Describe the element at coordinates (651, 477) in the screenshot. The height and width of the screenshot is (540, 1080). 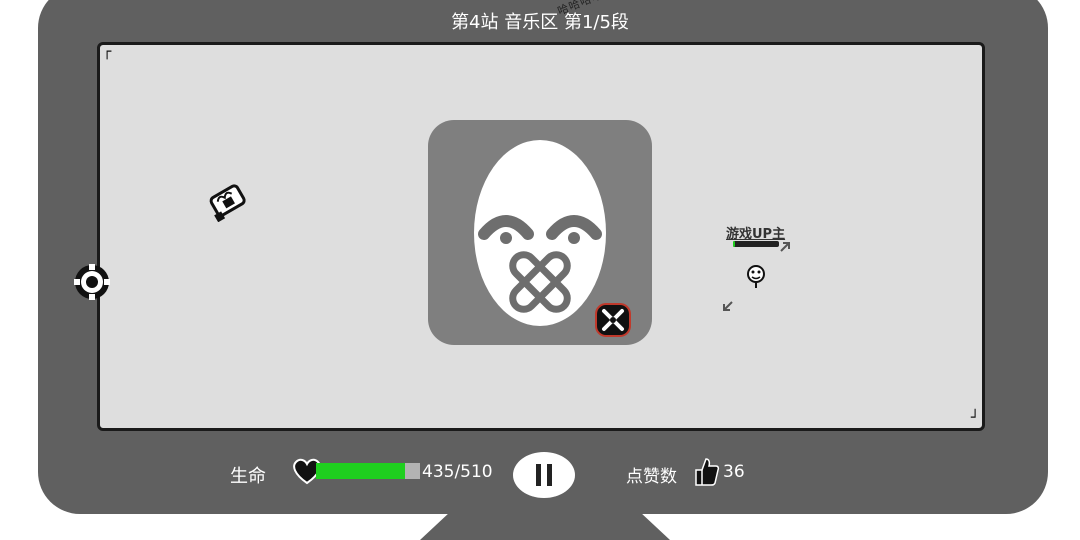
I see `likes-label: 点赞数` at that location.